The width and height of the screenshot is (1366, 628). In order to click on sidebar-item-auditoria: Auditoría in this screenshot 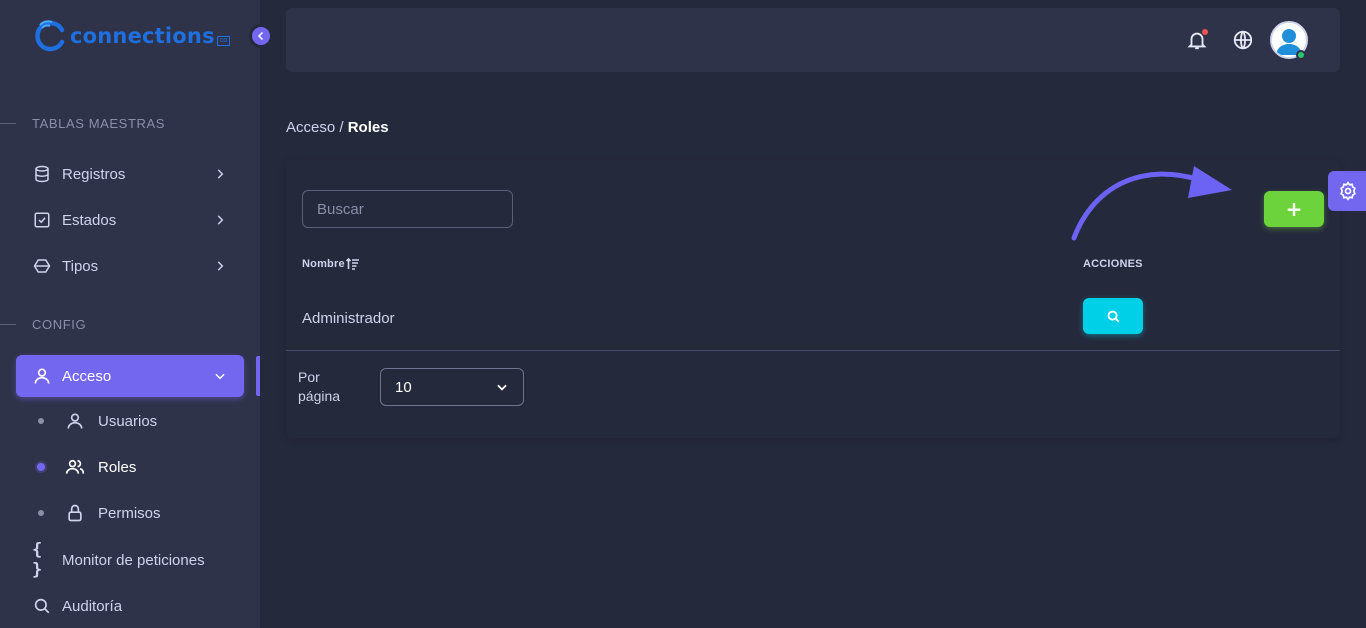, I will do `click(130, 606)`.